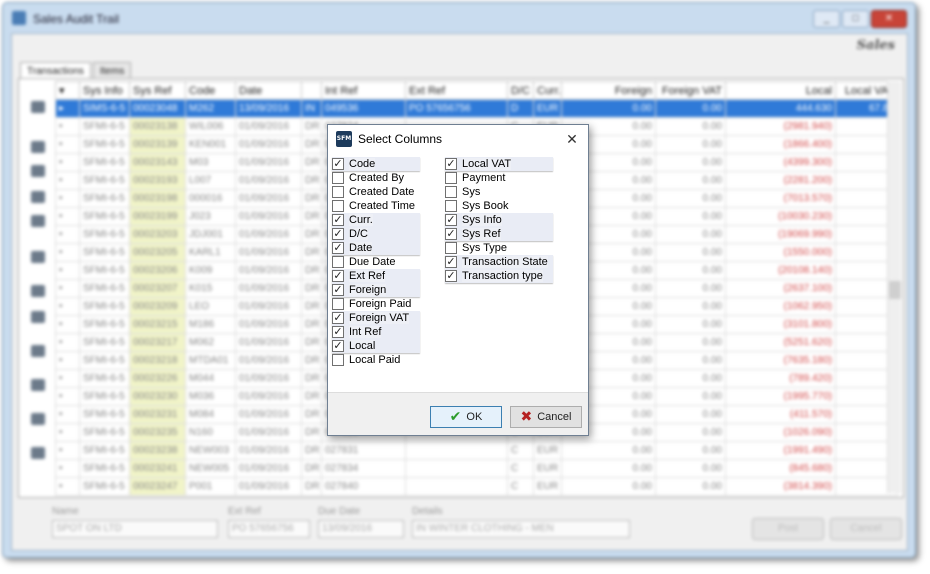 This screenshot has width=930, height=574. Describe the element at coordinates (38, 221) in the screenshot. I see `last-record-icon` at that location.